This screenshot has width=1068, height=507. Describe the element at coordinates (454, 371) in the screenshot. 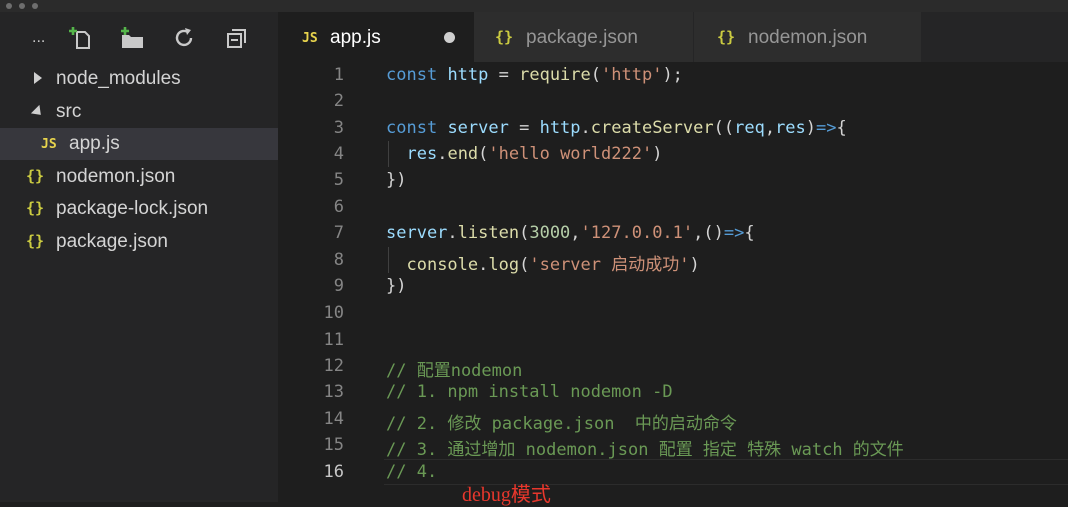

I see `code-comment: // 配置nodemon` at that location.